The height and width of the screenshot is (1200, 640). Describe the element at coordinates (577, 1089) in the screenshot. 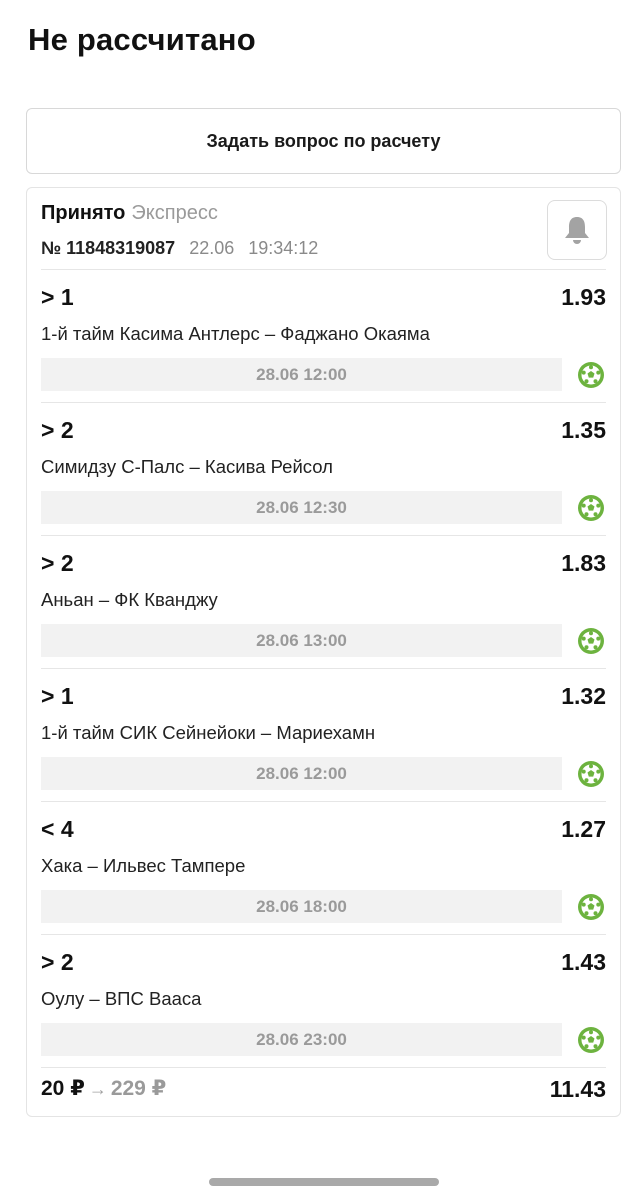

I see `total-odds: 11.43` at that location.